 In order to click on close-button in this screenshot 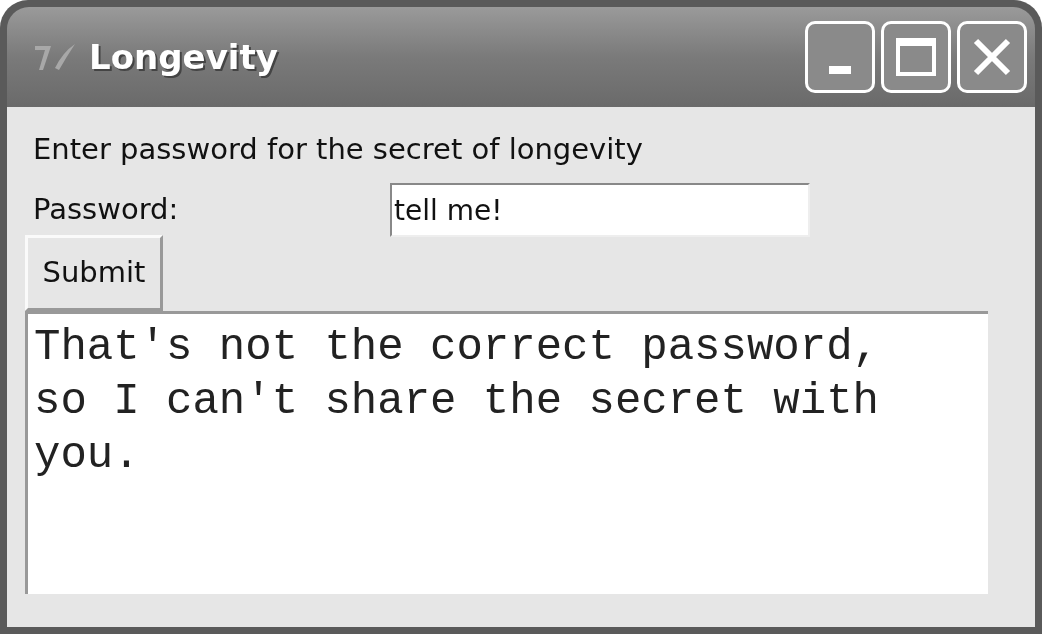, I will do `click(992, 57)`.